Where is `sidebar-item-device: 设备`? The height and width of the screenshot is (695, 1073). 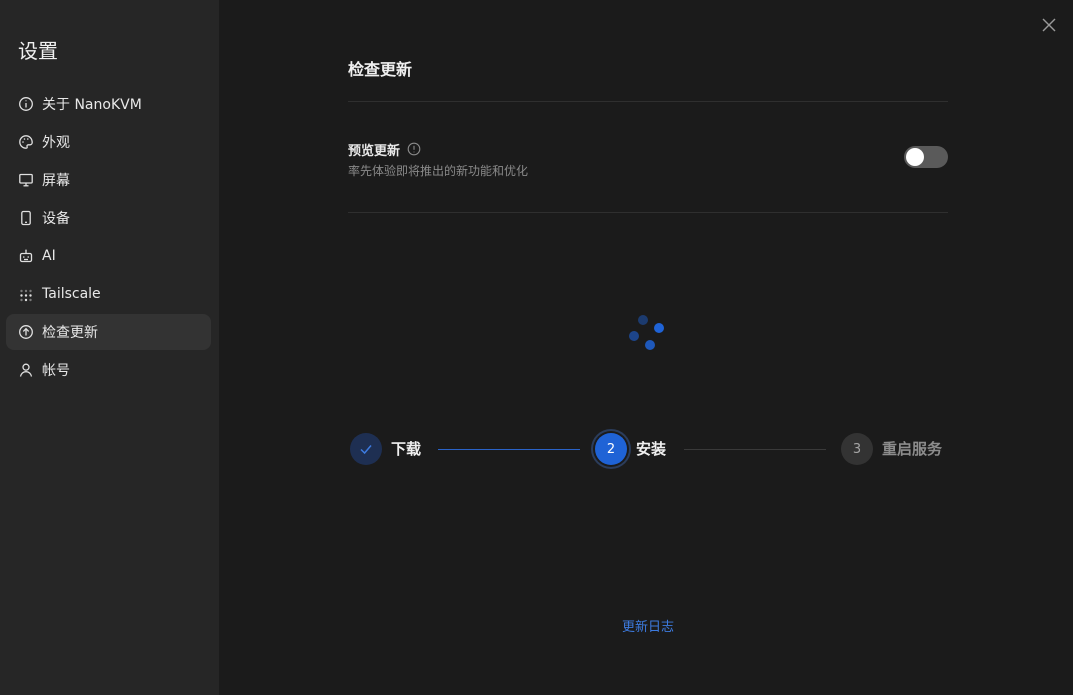
sidebar-item-device: 设备 is located at coordinates (108, 218).